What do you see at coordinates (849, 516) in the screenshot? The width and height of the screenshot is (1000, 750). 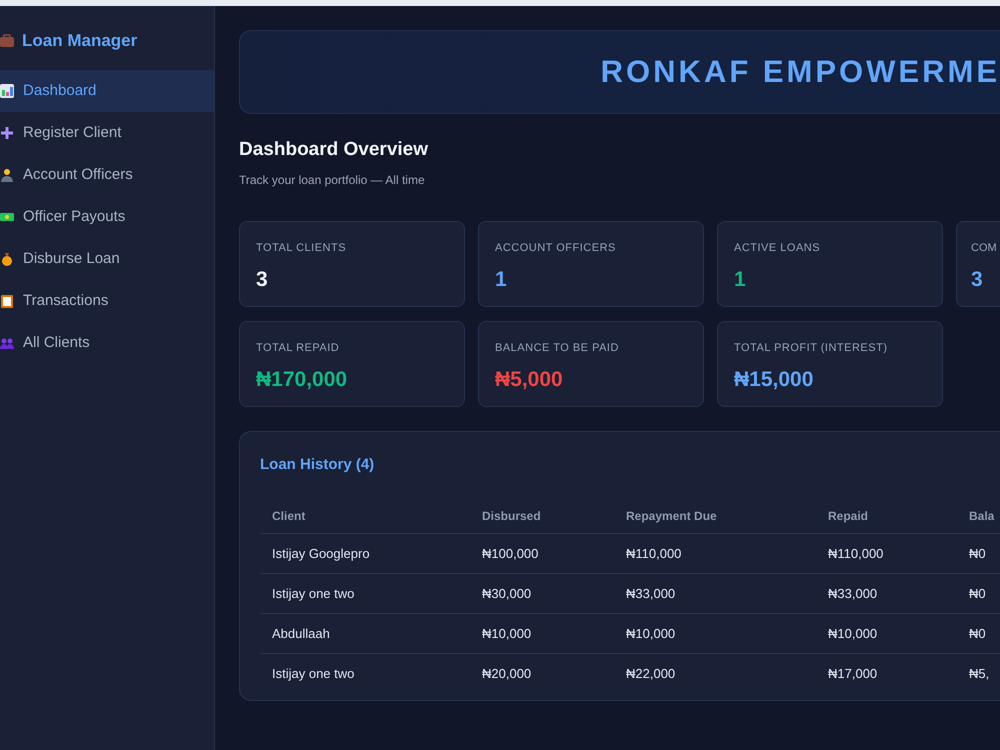 I see `column-header: Repaid` at bounding box center [849, 516].